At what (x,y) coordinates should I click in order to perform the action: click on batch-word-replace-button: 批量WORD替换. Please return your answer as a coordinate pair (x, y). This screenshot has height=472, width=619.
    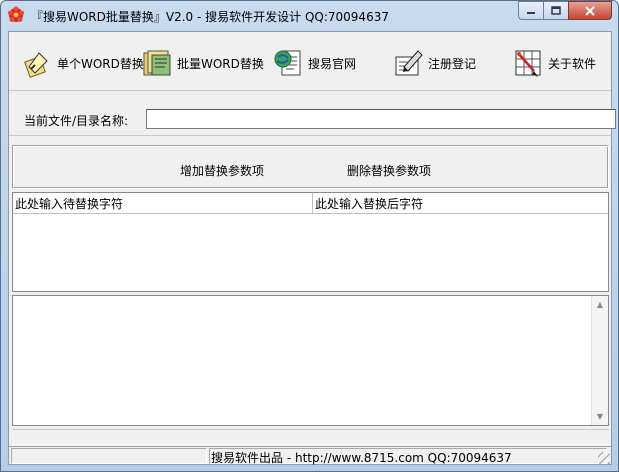
    Looking at the image, I should click on (202, 63).